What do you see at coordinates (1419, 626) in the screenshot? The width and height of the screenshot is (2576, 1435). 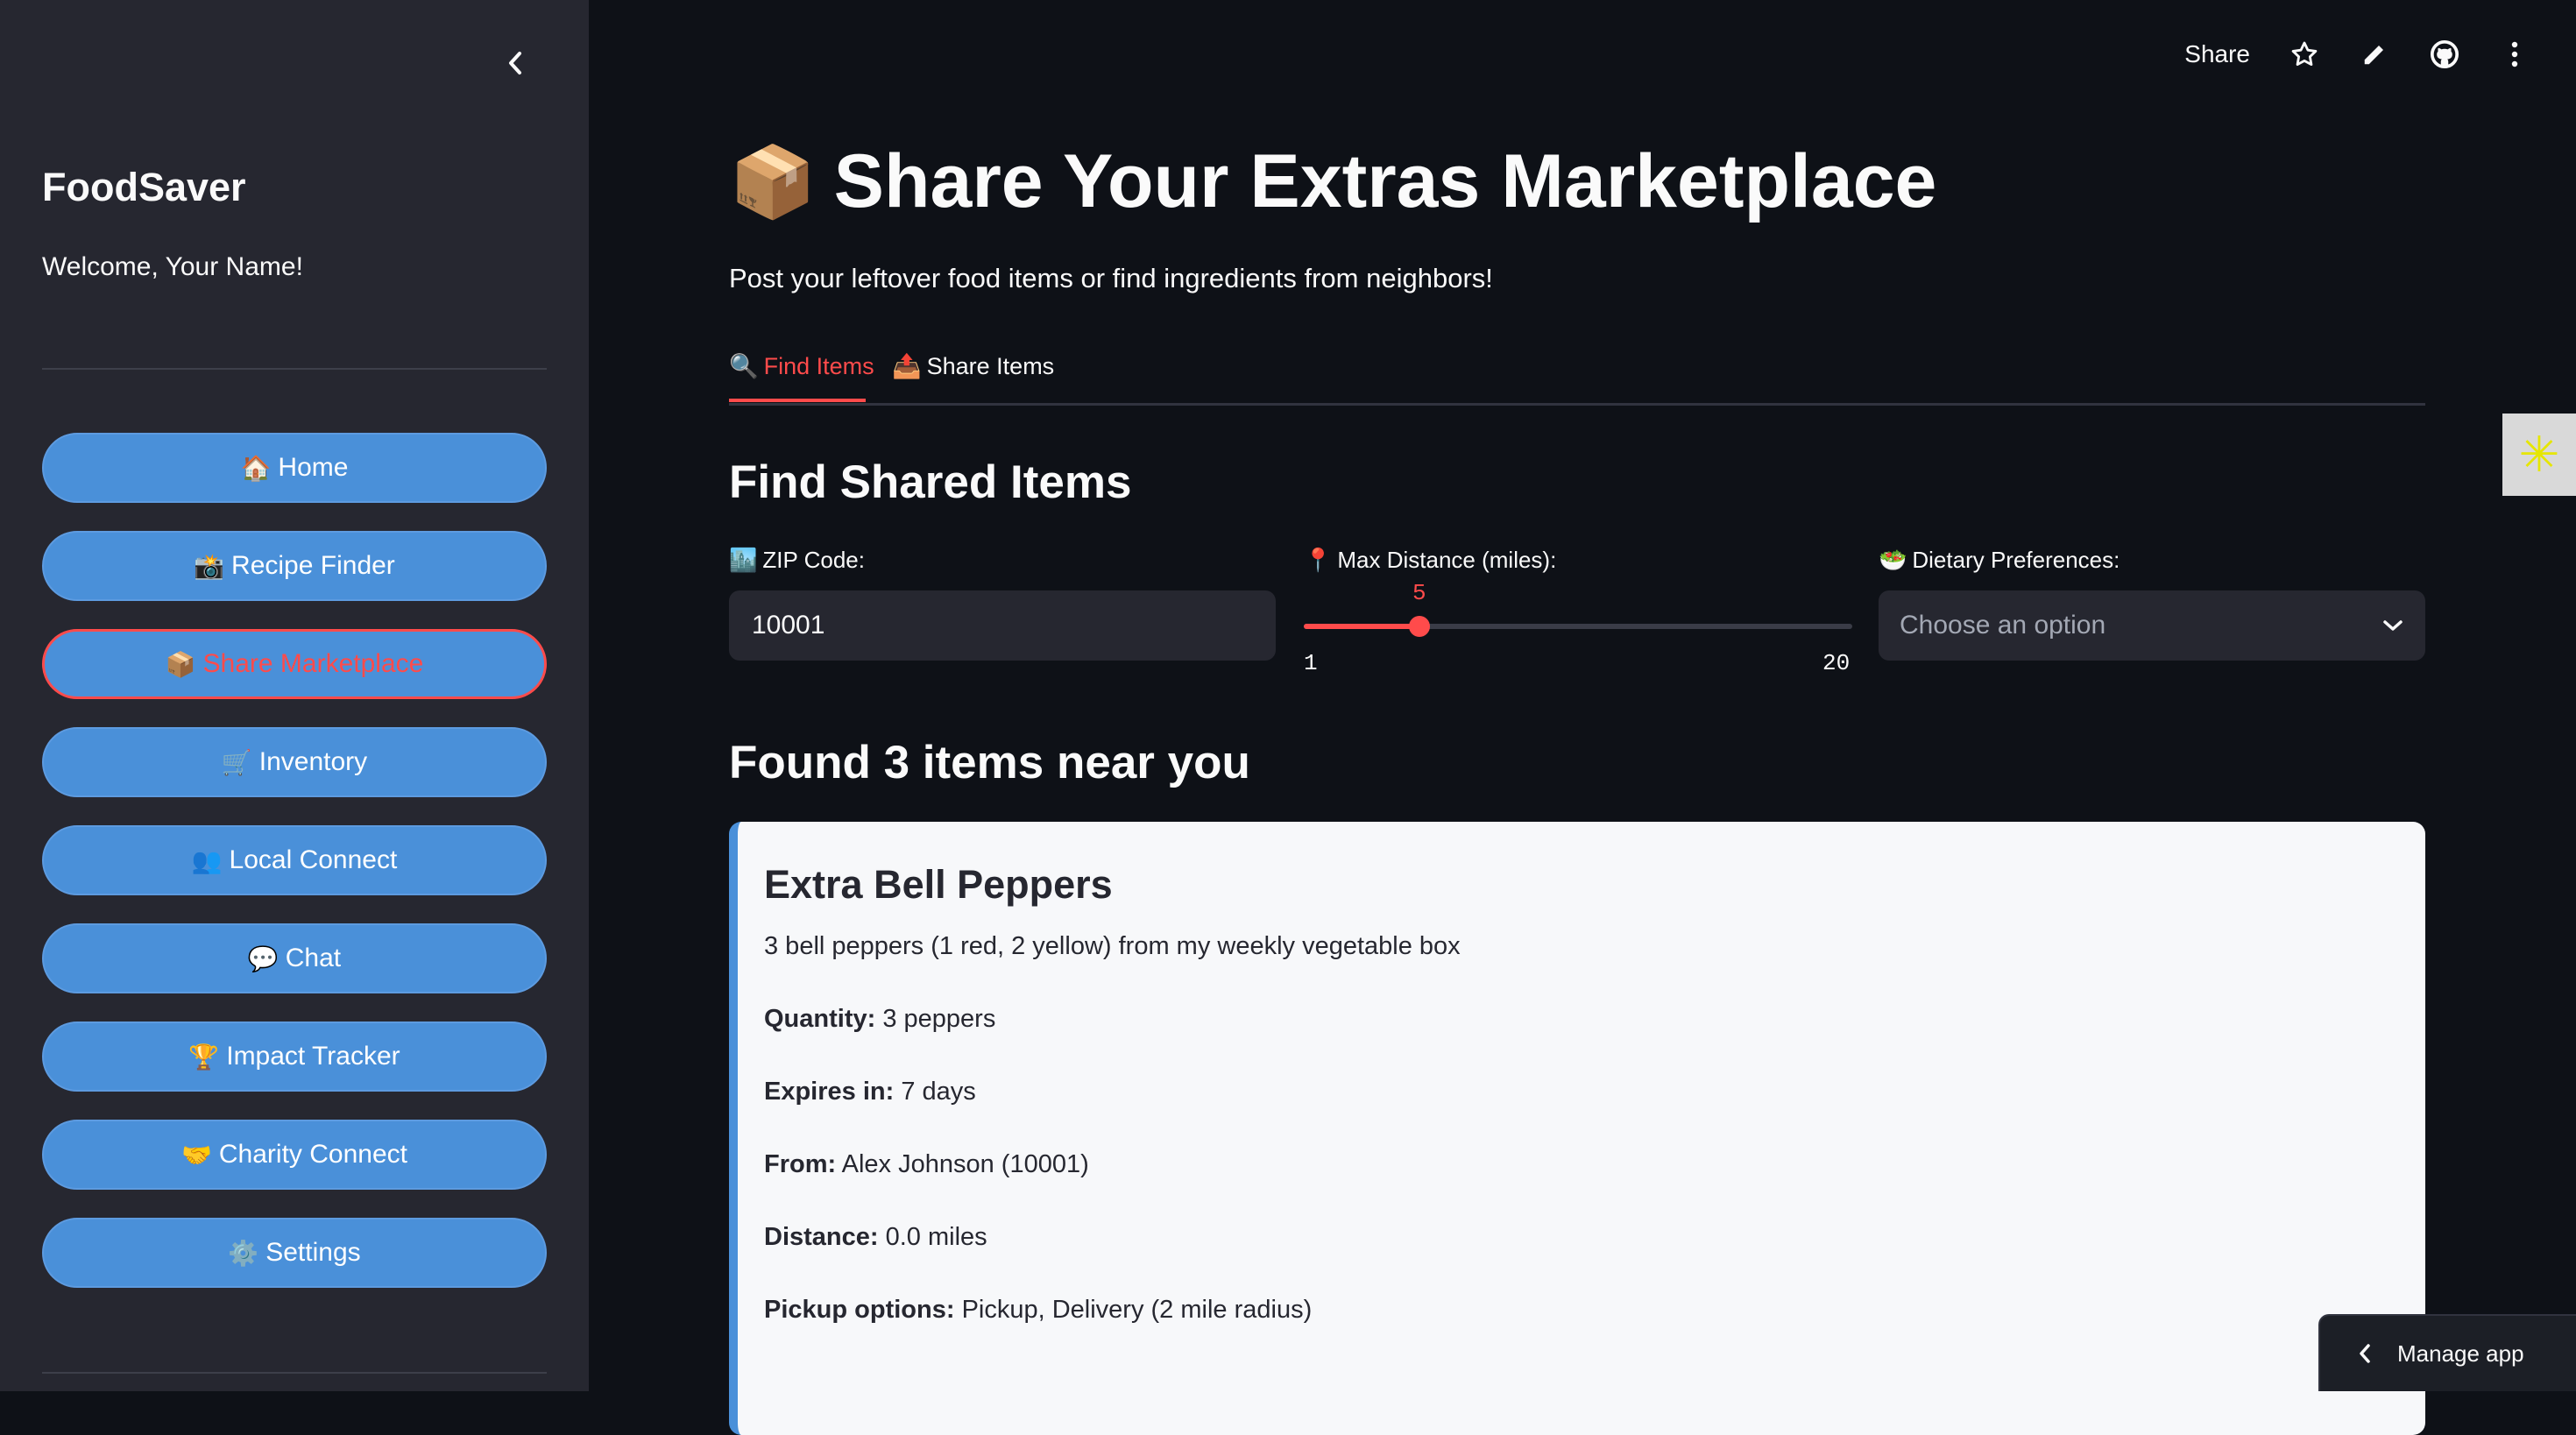 I see `slider-thumb` at bounding box center [1419, 626].